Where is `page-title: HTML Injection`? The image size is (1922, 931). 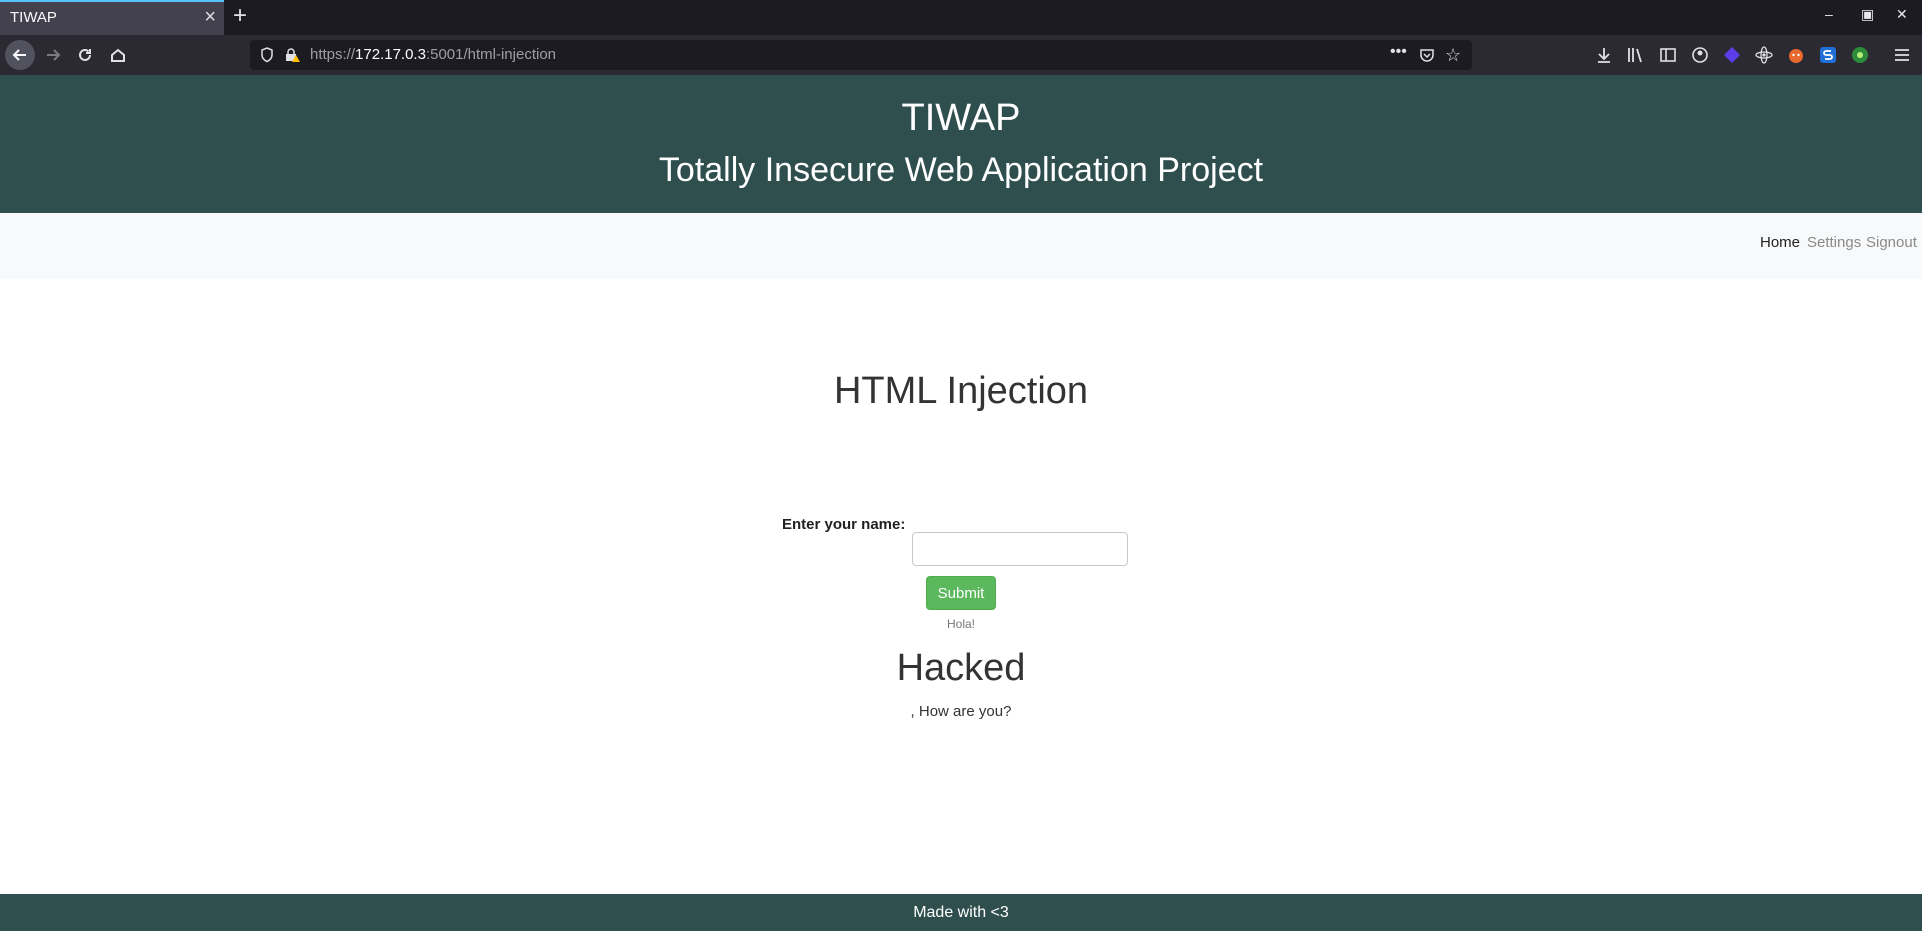 page-title: HTML Injection is located at coordinates (961, 391).